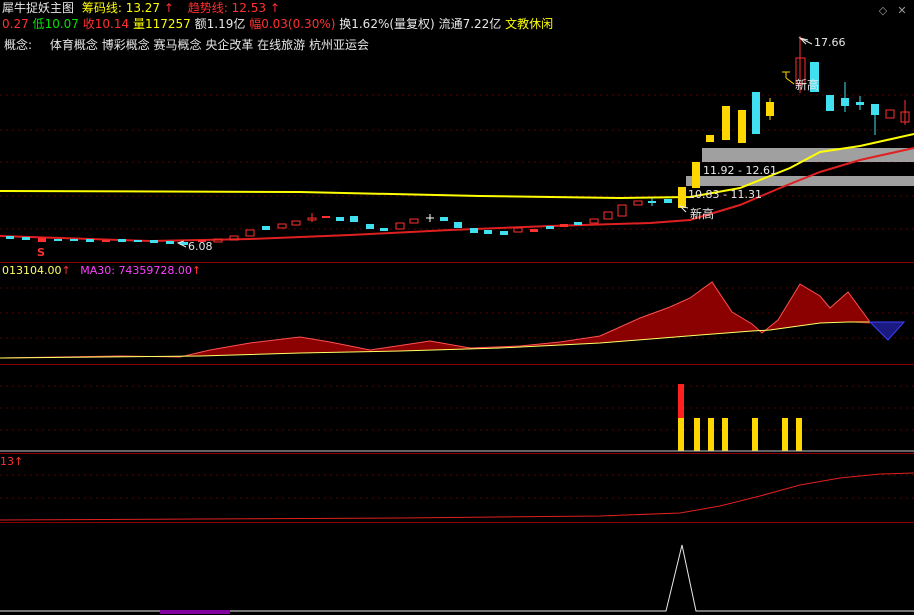 The width and height of the screenshot is (914, 615). What do you see at coordinates (740, 417) in the screenshot?
I see `signal-bars` at bounding box center [740, 417].